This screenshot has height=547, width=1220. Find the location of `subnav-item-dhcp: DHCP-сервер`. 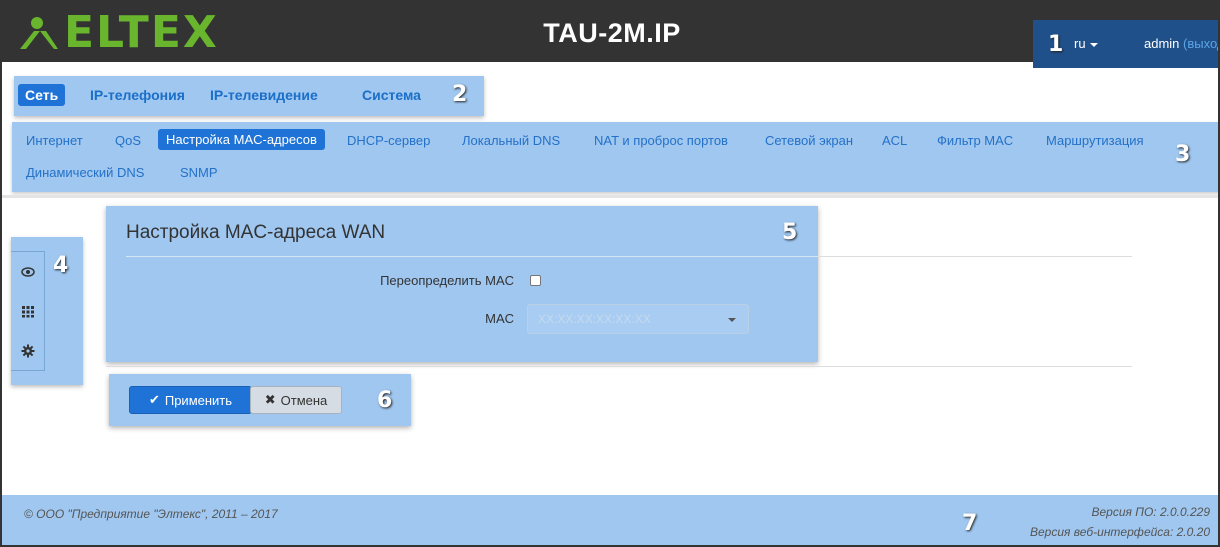

subnav-item-dhcp: DHCP-сервер is located at coordinates (388, 140).